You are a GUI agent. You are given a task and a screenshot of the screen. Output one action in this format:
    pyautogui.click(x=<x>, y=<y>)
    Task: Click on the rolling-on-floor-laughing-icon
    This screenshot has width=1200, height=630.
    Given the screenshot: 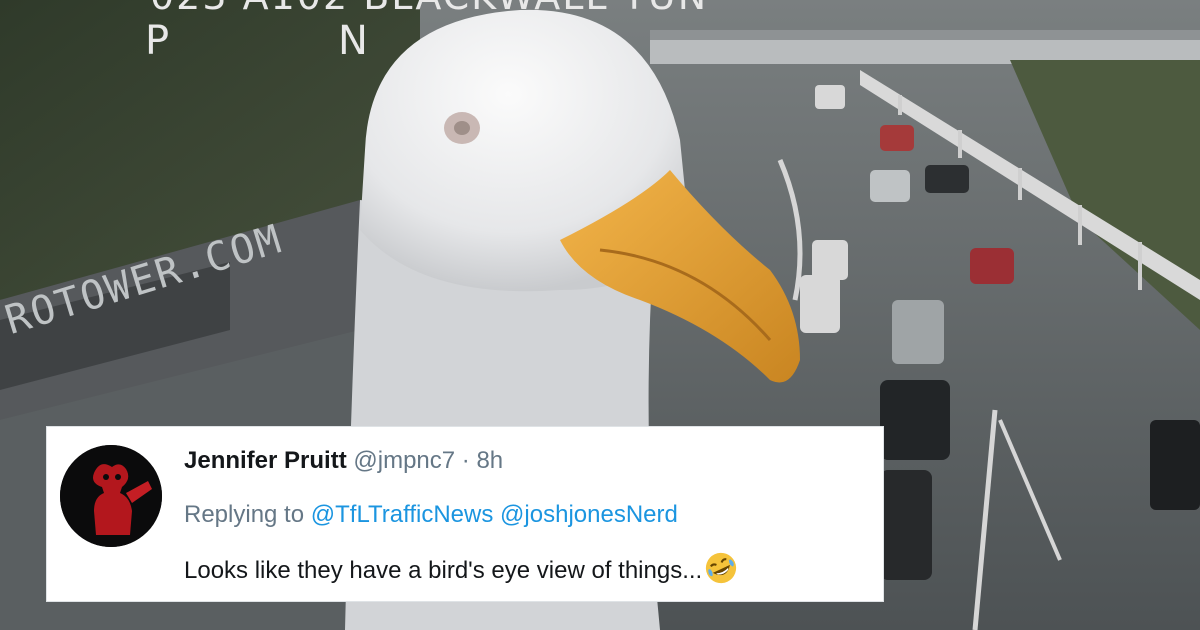 What is the action you would take?
    pyautogui.click(x=721, y=568)
    